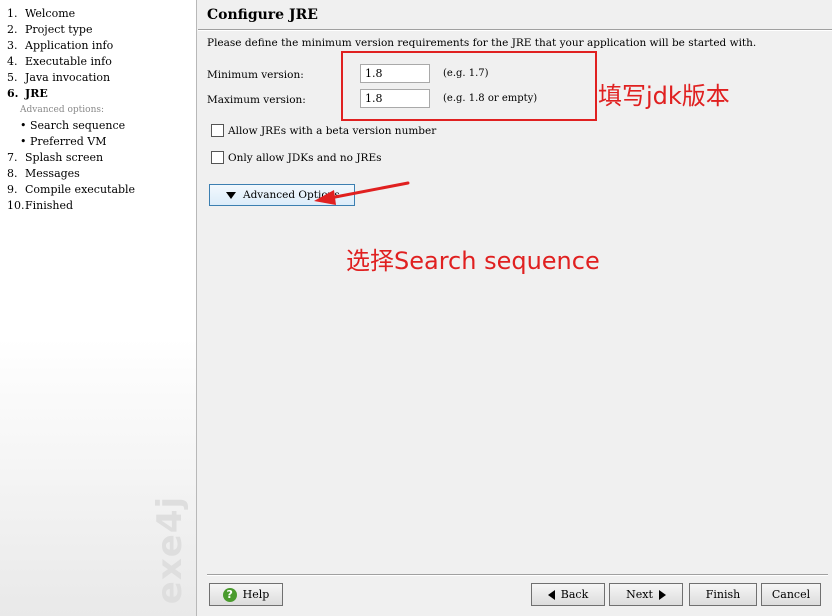  I want to click on help-button: ? Help, so click(246, 594).